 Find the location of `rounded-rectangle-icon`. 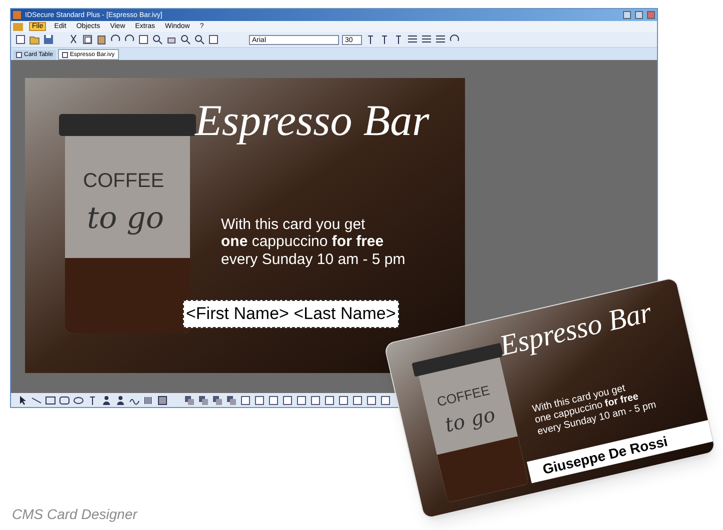

rounded-rectangle-icon is located at coordinates (64, 400).